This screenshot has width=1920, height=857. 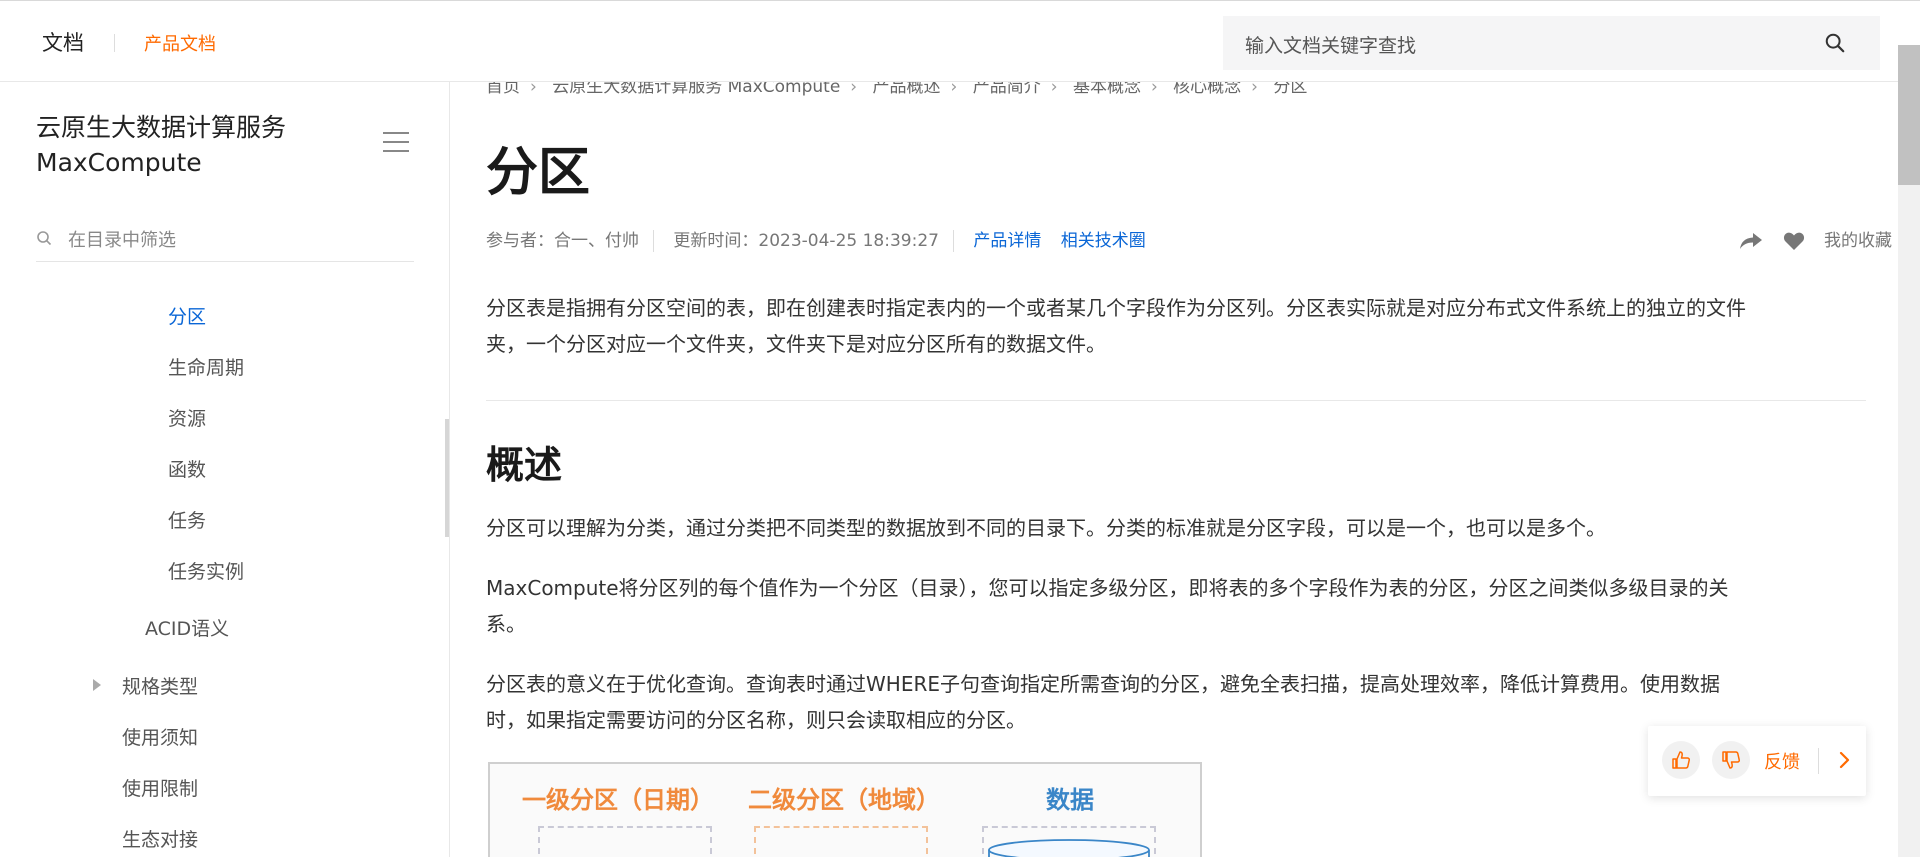 What do you see at coordinates (524, 465) in the screenshot?
I see `section-heading: 概述` at bounding box center [524, 465].